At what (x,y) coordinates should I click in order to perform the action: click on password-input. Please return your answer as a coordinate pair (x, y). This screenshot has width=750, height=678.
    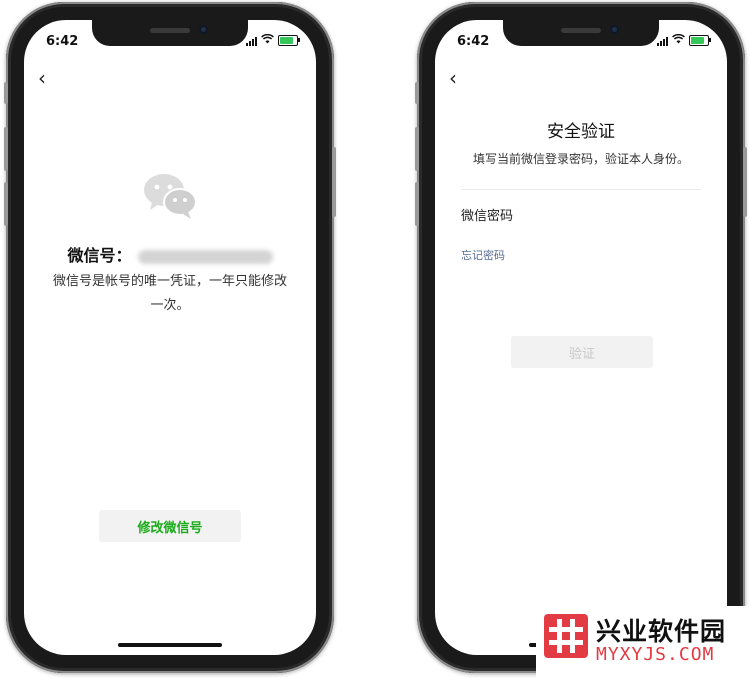
    Looking at the image, I should click on (618, 213).